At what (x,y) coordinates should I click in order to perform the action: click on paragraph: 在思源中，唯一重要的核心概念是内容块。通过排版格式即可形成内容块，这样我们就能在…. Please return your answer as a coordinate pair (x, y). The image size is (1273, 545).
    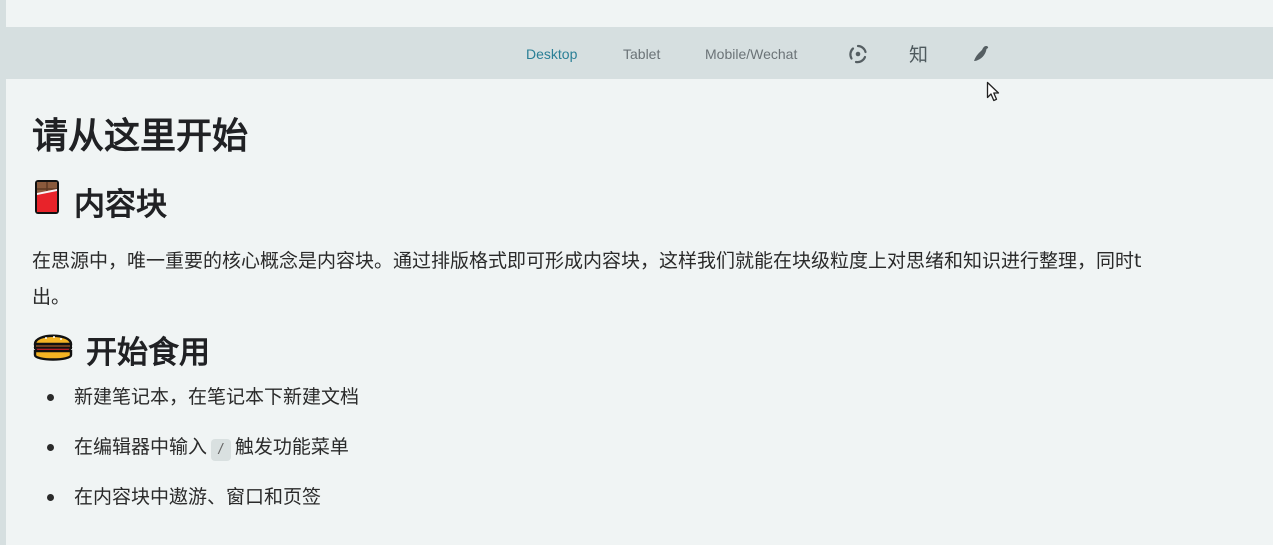
    Looking at the image, I should click on (652, 279).